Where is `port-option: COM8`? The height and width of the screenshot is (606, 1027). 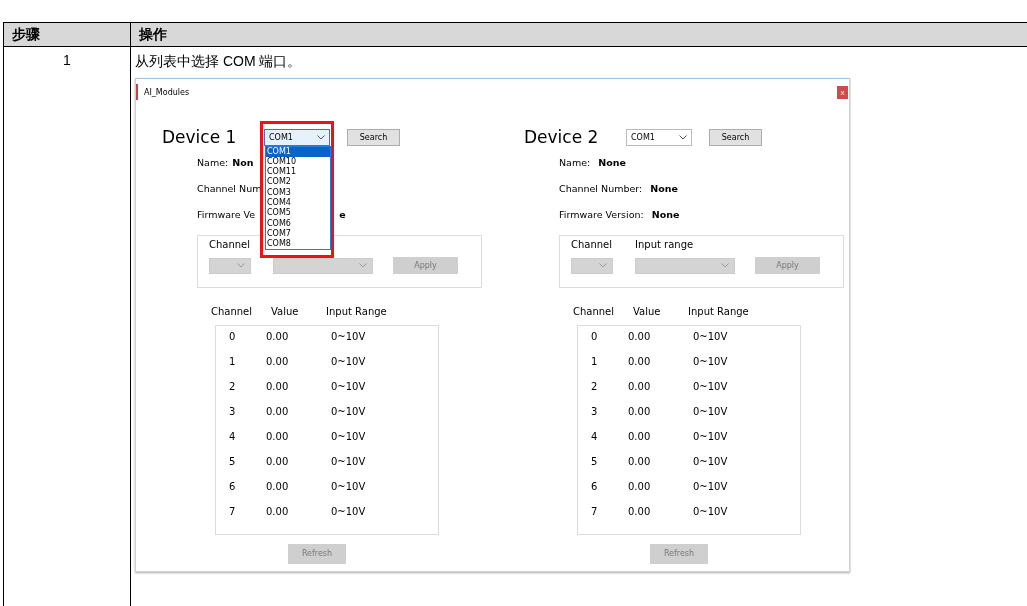 port-option: COM8 is located at coordinates (298, 244).